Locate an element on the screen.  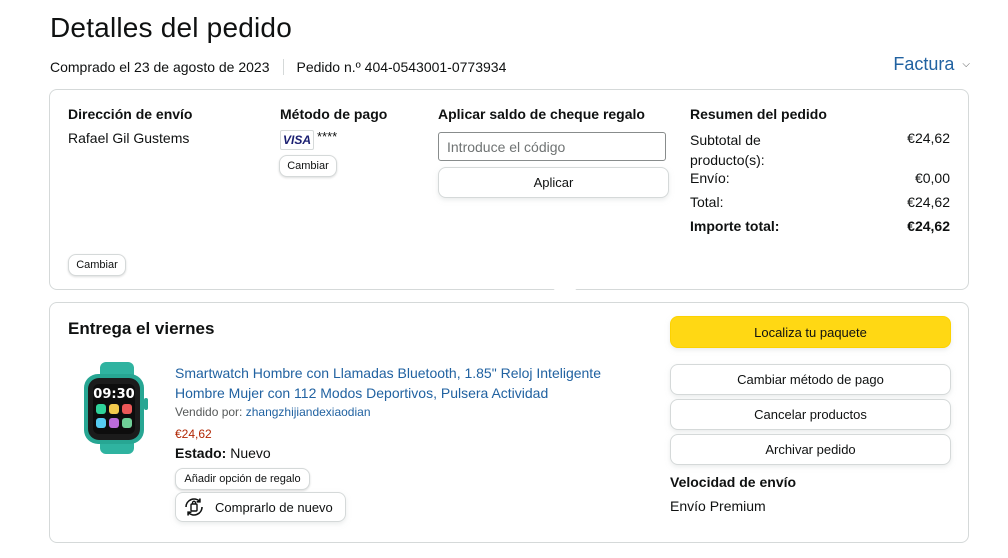
page-title: Detalles del pedido is located at coordinates (171, 27).